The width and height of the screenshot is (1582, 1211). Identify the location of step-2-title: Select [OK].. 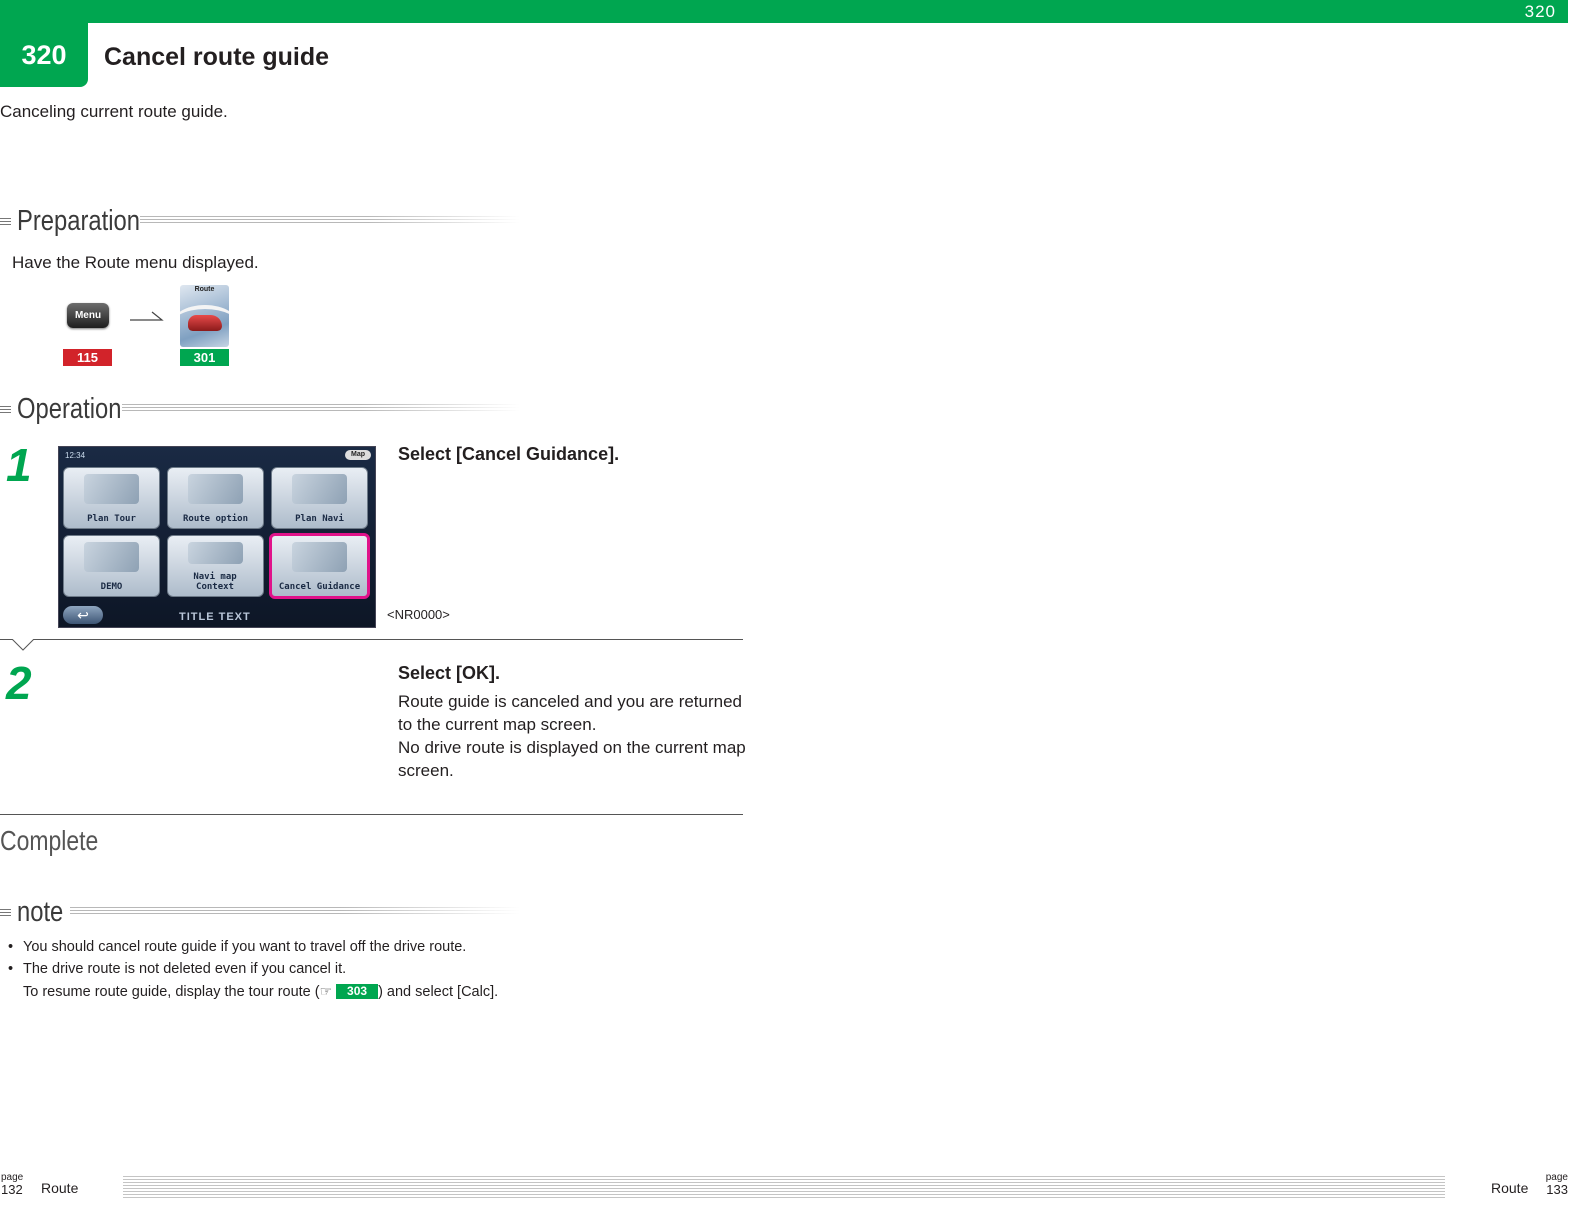
(449, 673).